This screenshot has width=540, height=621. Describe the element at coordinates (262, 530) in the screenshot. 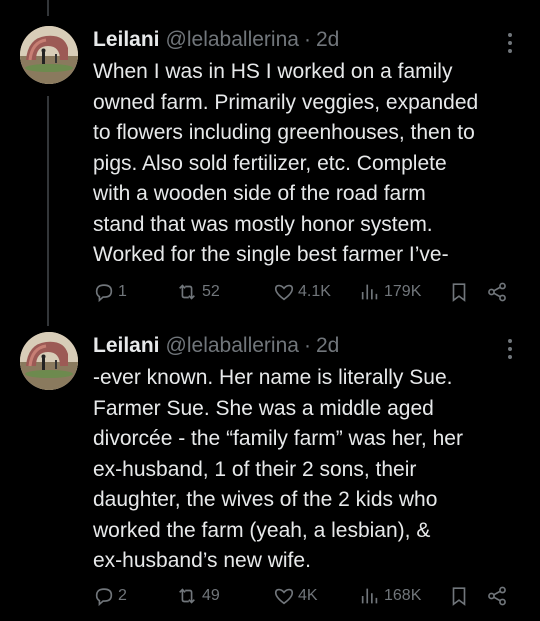

I see `tweet-line: worked the farm (yeah, a lesbian), &` at that location.